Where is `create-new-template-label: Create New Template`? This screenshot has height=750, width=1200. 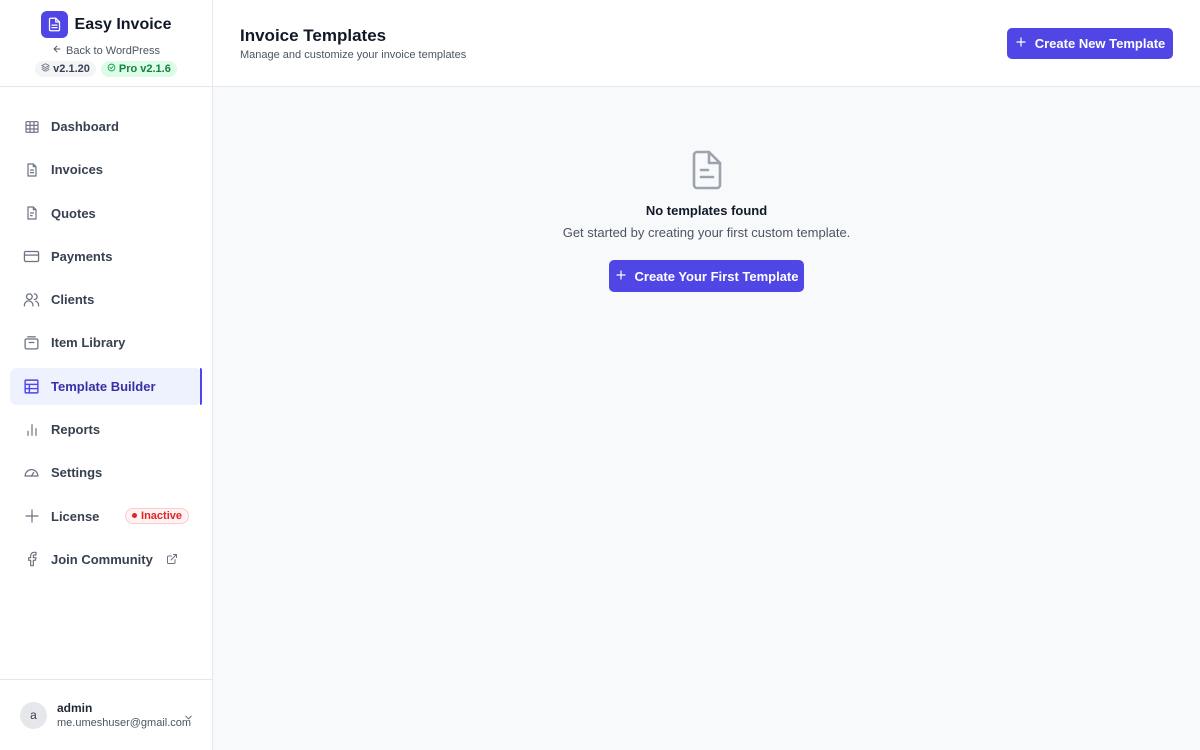
create-new-template-label: Create New Template is located at coordinates (1100, 43).